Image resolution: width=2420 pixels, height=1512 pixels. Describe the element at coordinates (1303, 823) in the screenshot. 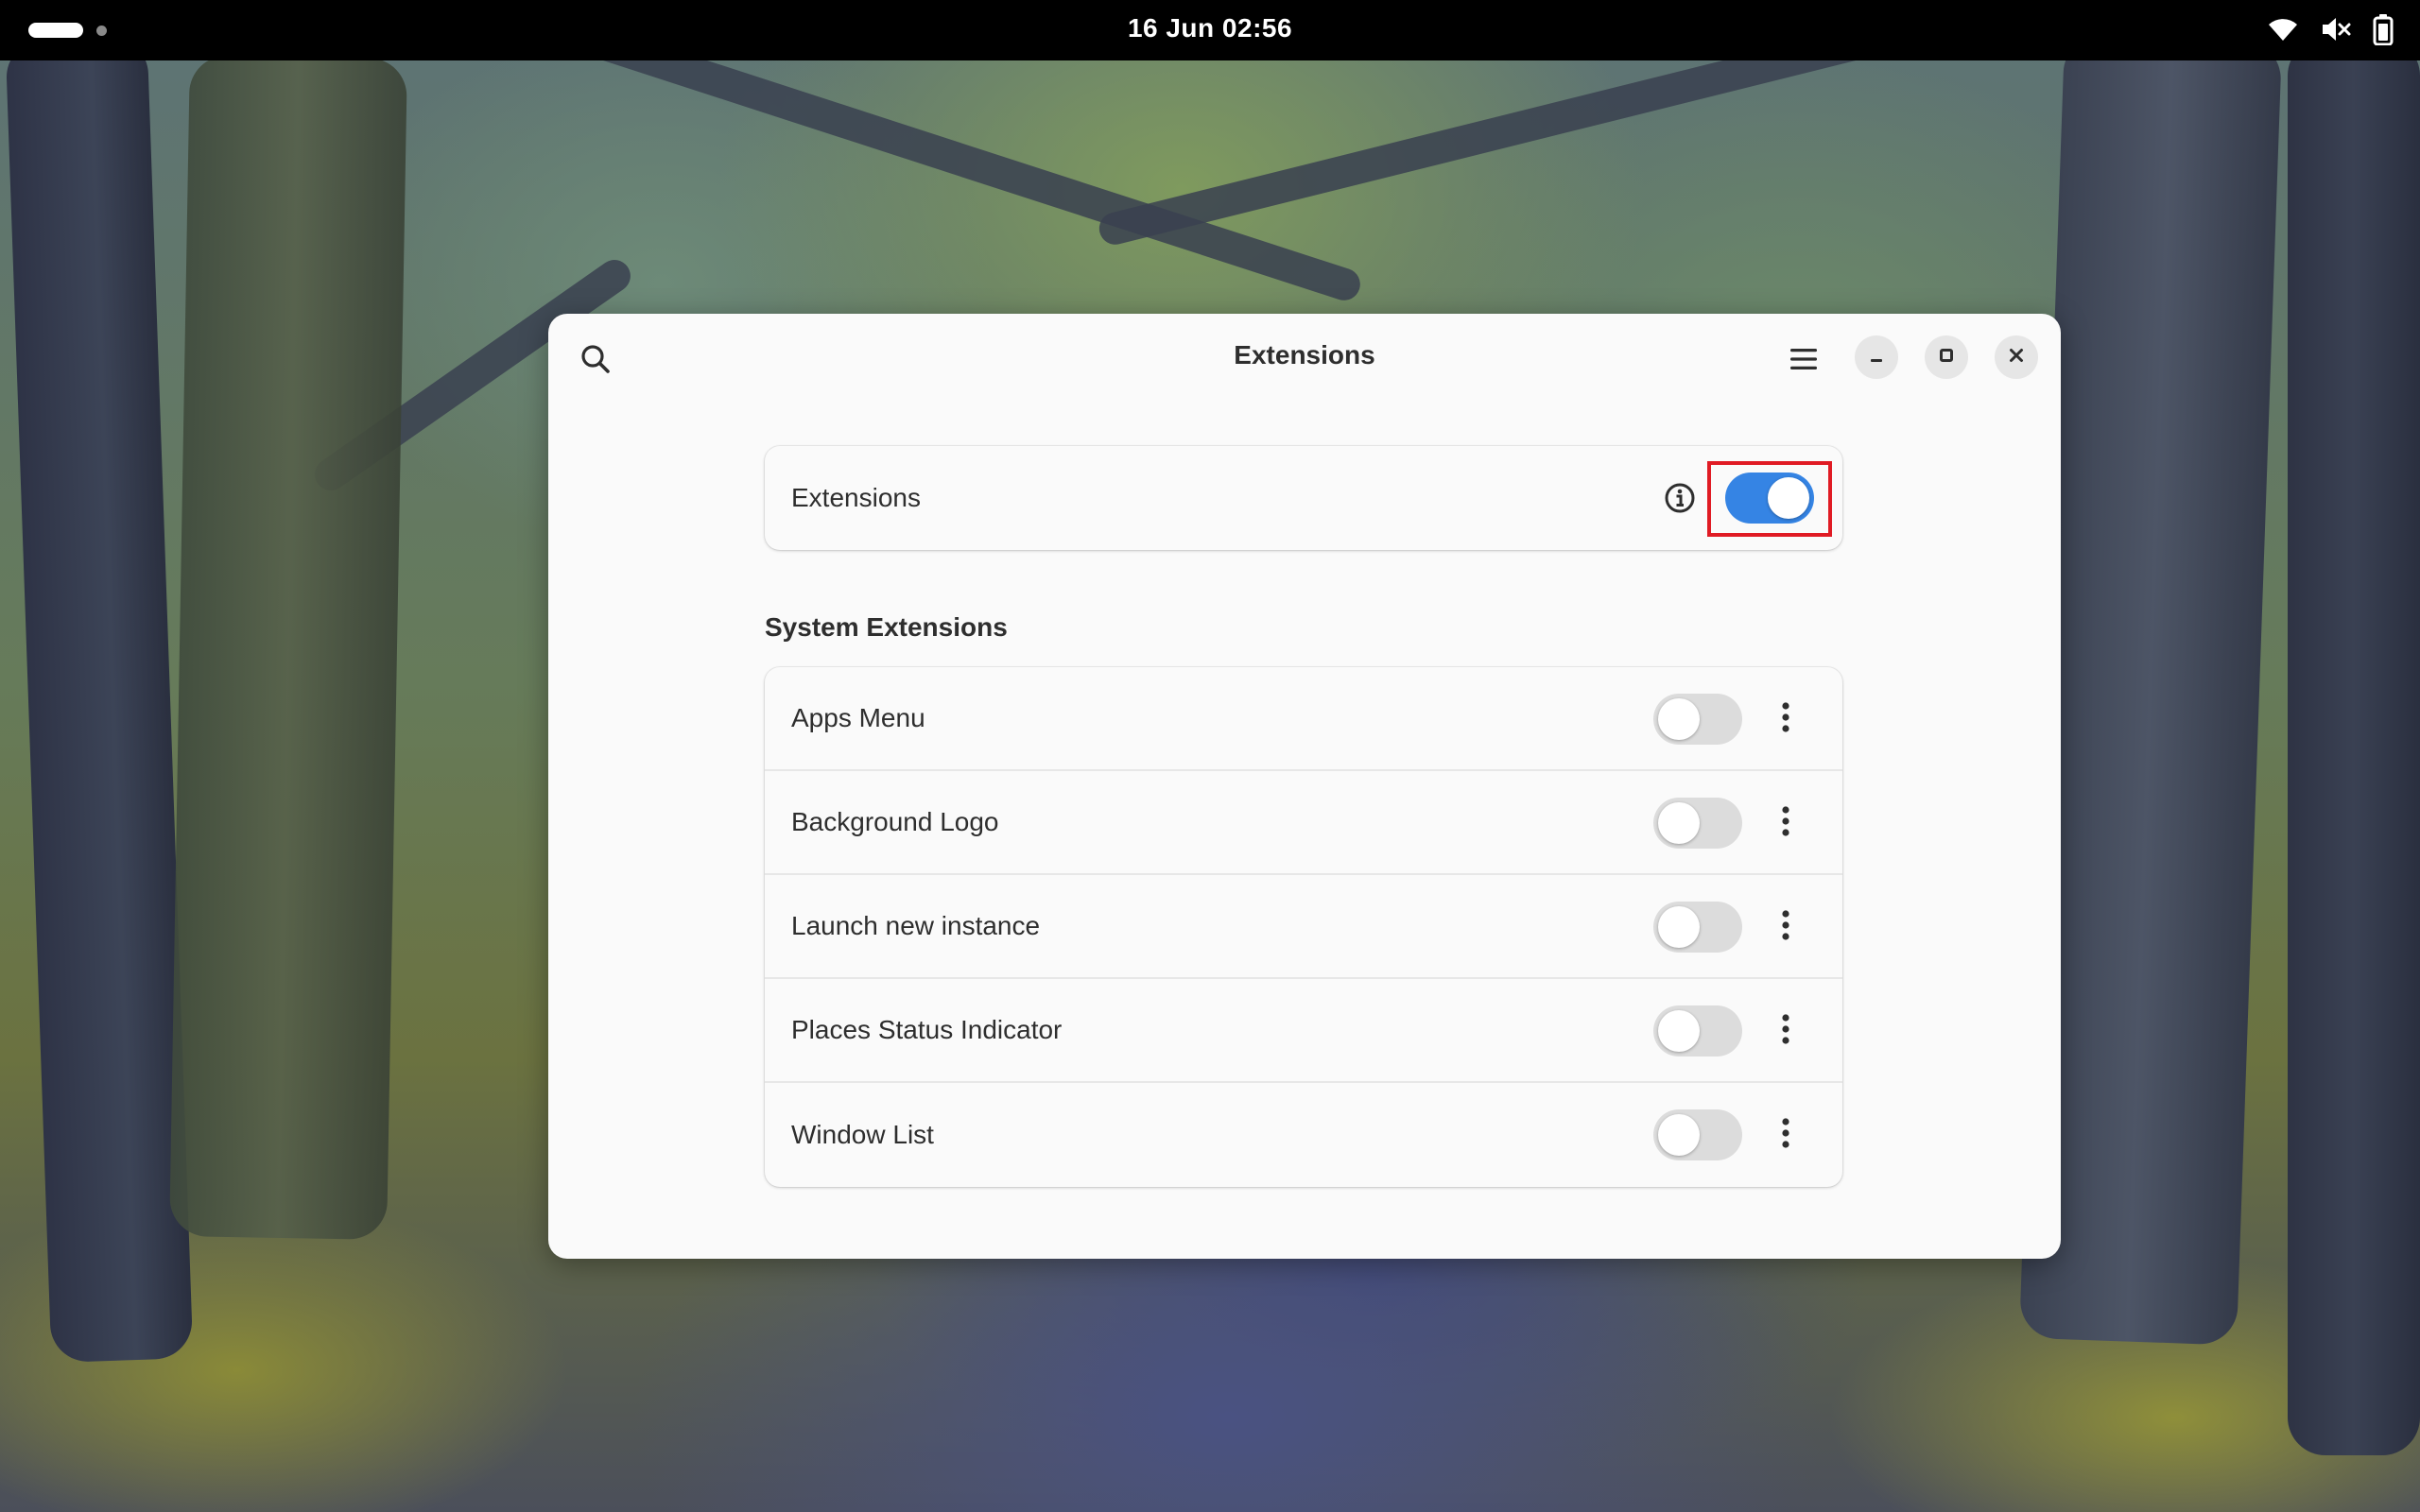

I see `extension-row-background-logo: Background Logo` at that location.